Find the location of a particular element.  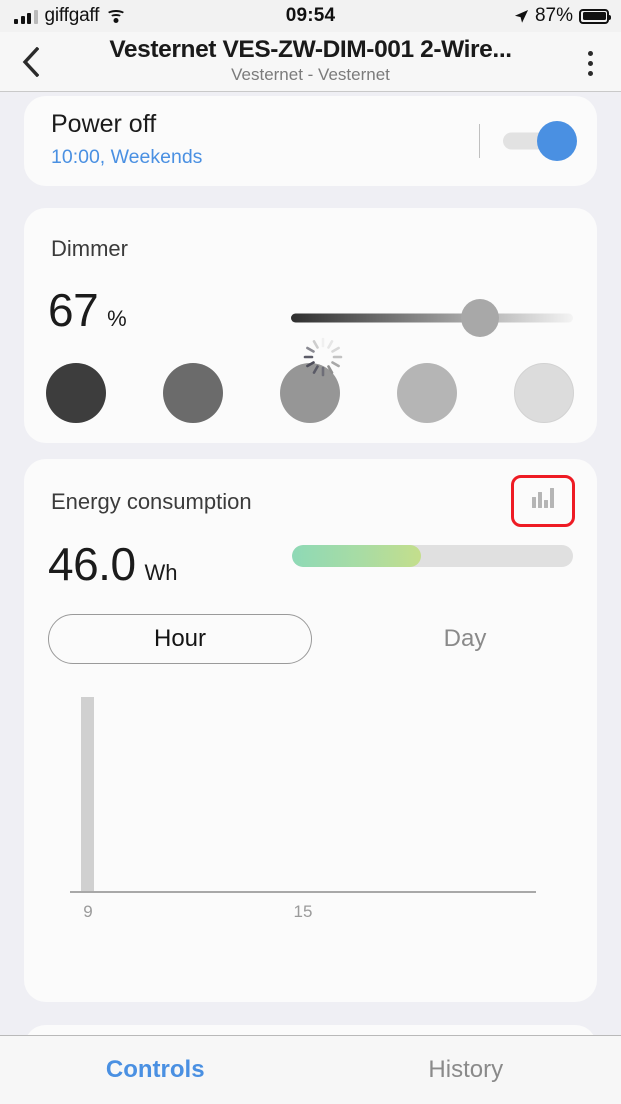

tab-controls: Controls is located at coordinates (155, 1070).